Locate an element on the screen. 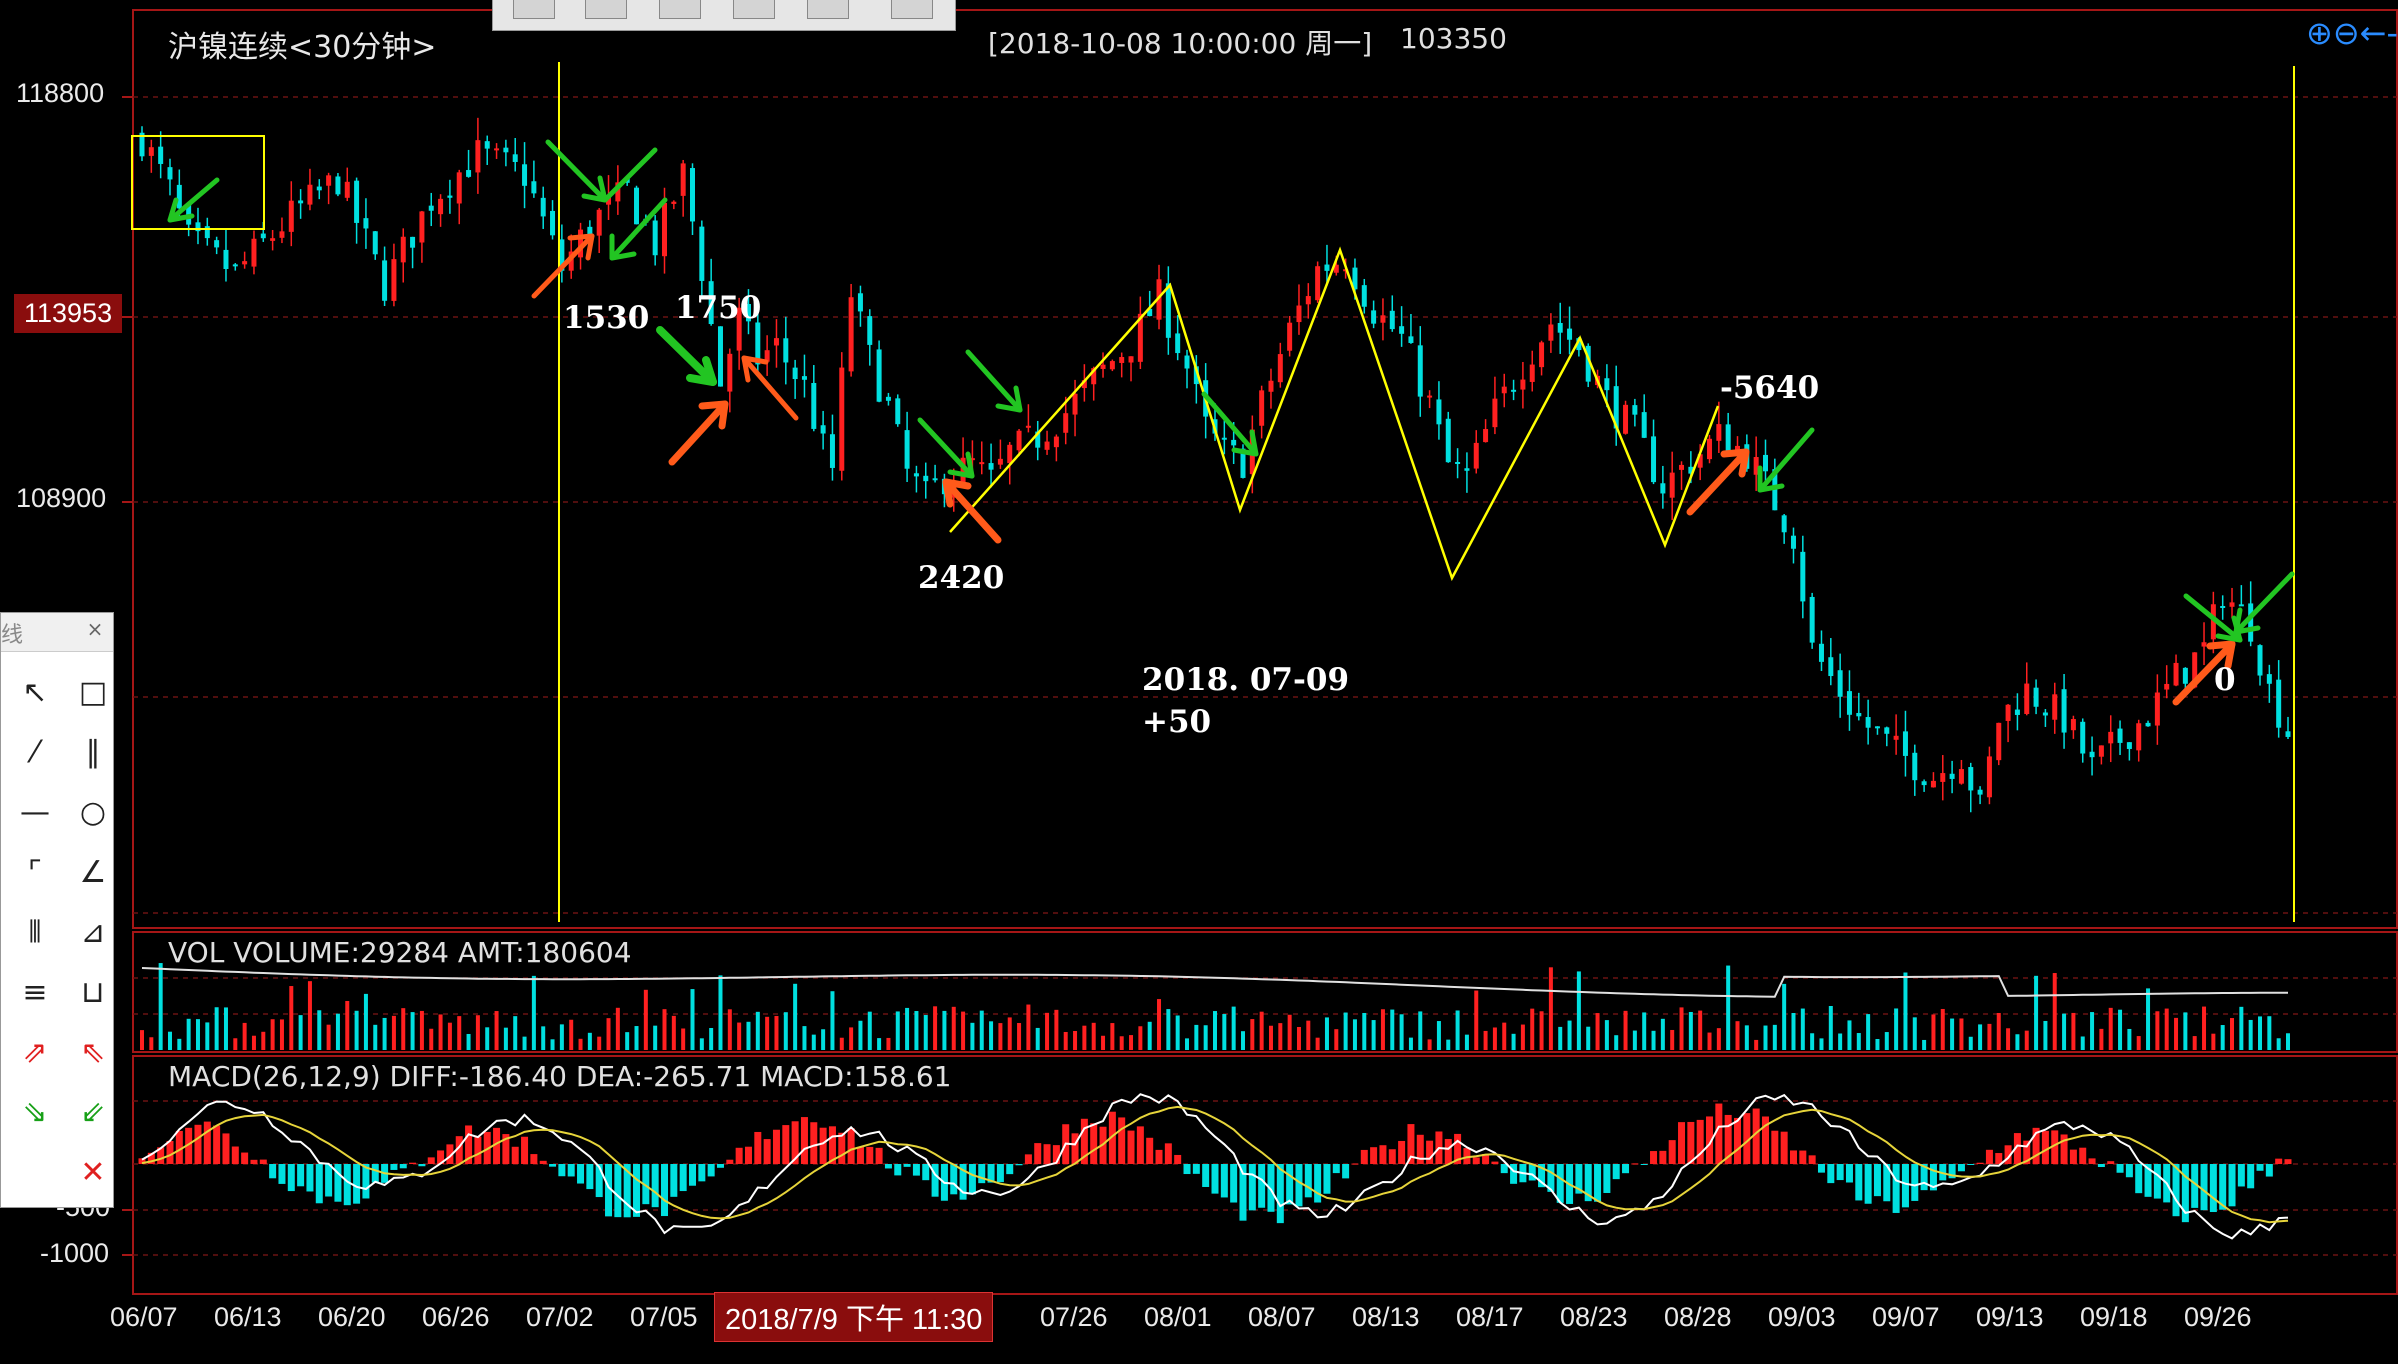 The width and height of the screenshot is (2398, 1364). vertical-lines-icon: ⦀ is located at coordinates (35, 933).